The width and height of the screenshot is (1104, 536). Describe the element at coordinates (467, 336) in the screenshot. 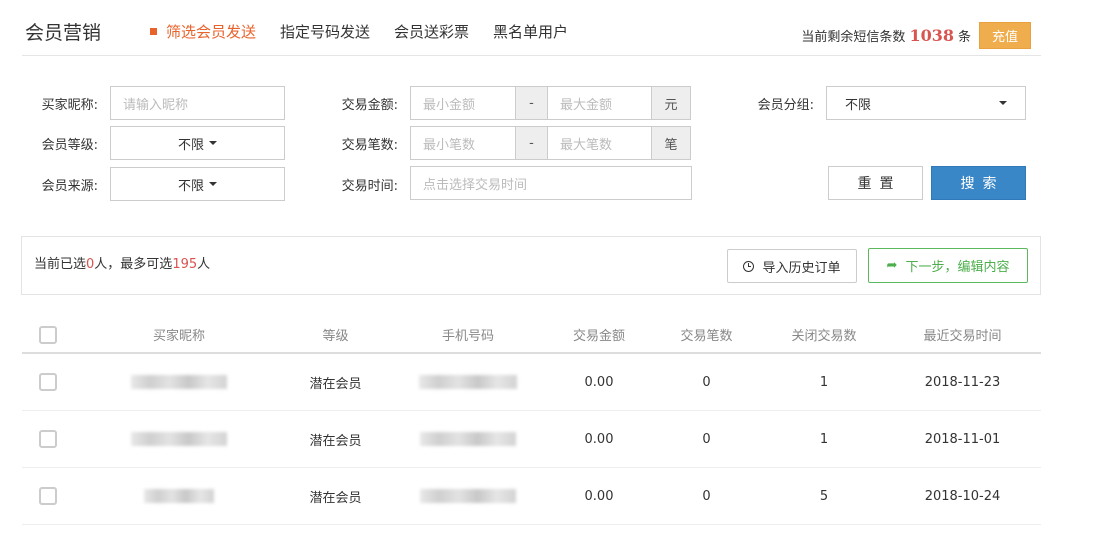

I see `col-phone: 手机号码` at that location.